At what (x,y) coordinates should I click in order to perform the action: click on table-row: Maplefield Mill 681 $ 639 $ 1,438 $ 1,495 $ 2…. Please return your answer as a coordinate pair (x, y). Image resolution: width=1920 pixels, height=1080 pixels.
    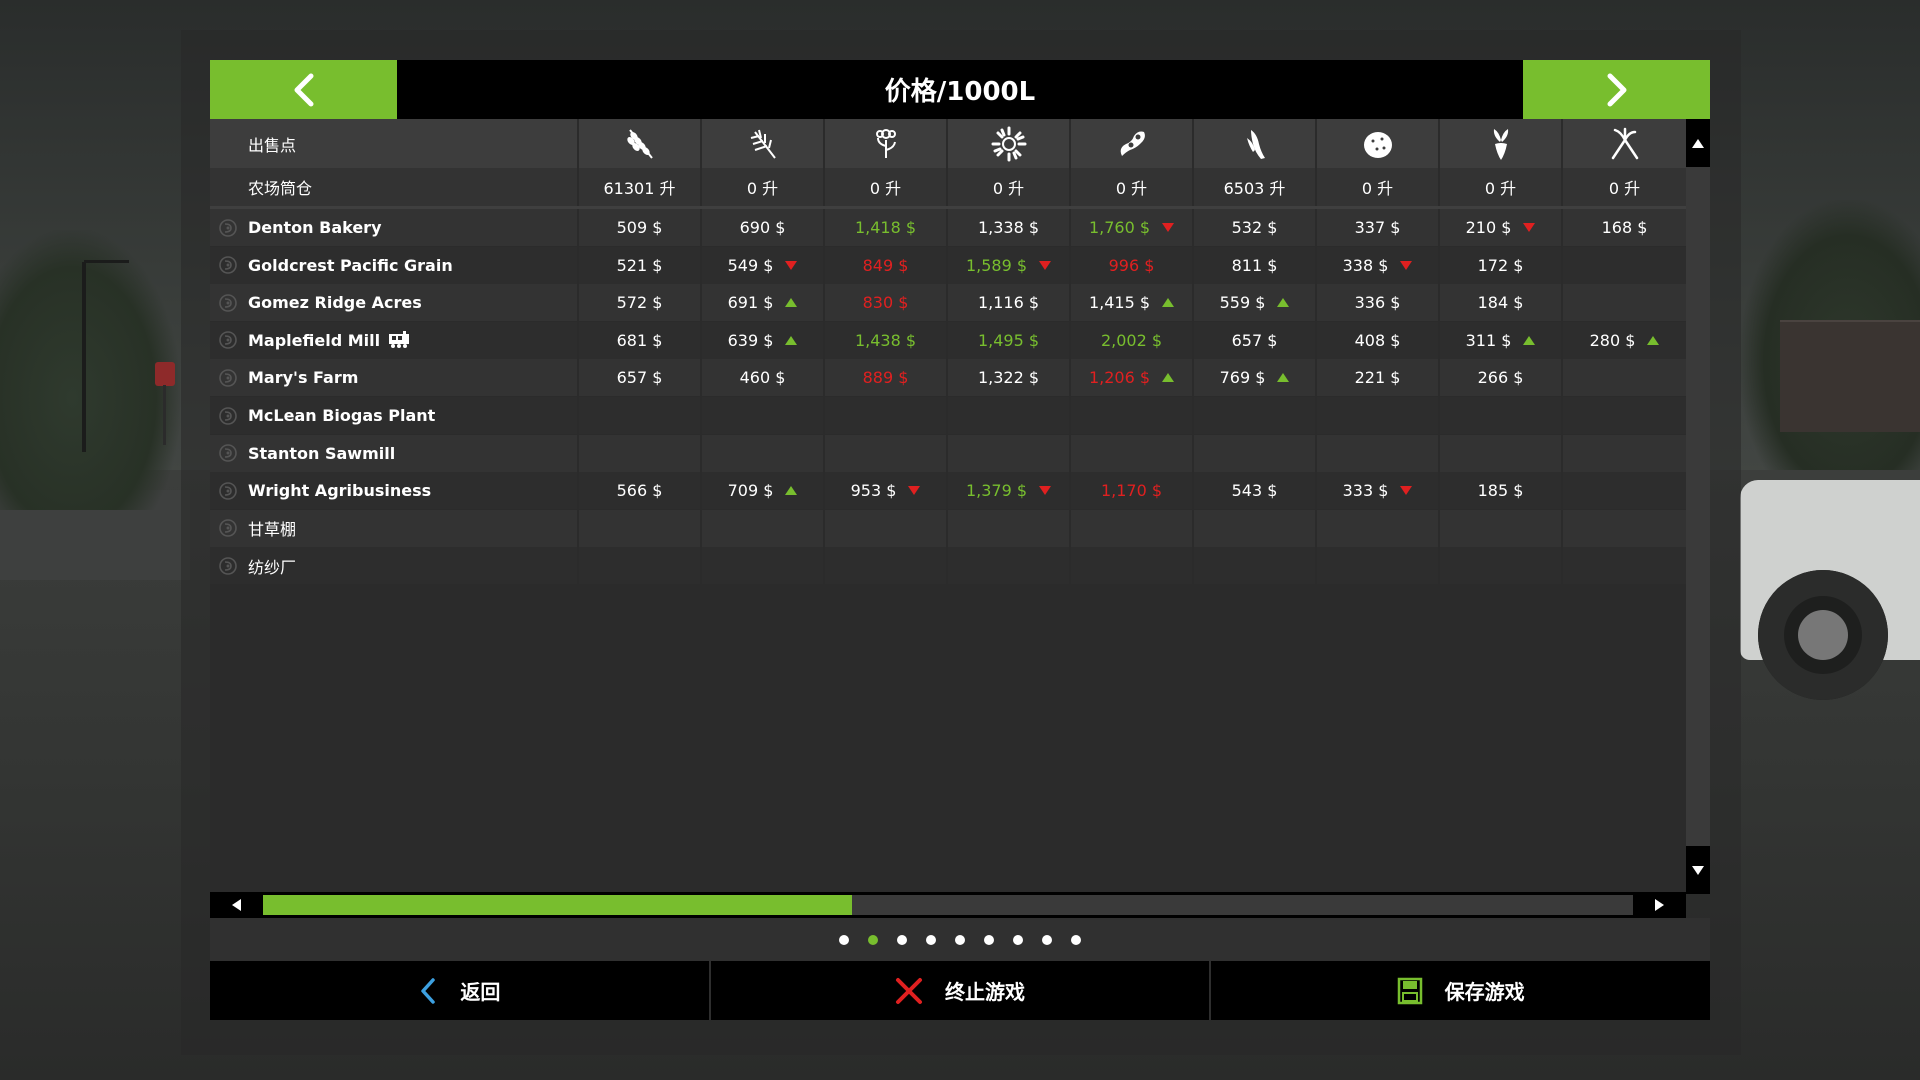
    Looking at the image, I should click on (948, 340).